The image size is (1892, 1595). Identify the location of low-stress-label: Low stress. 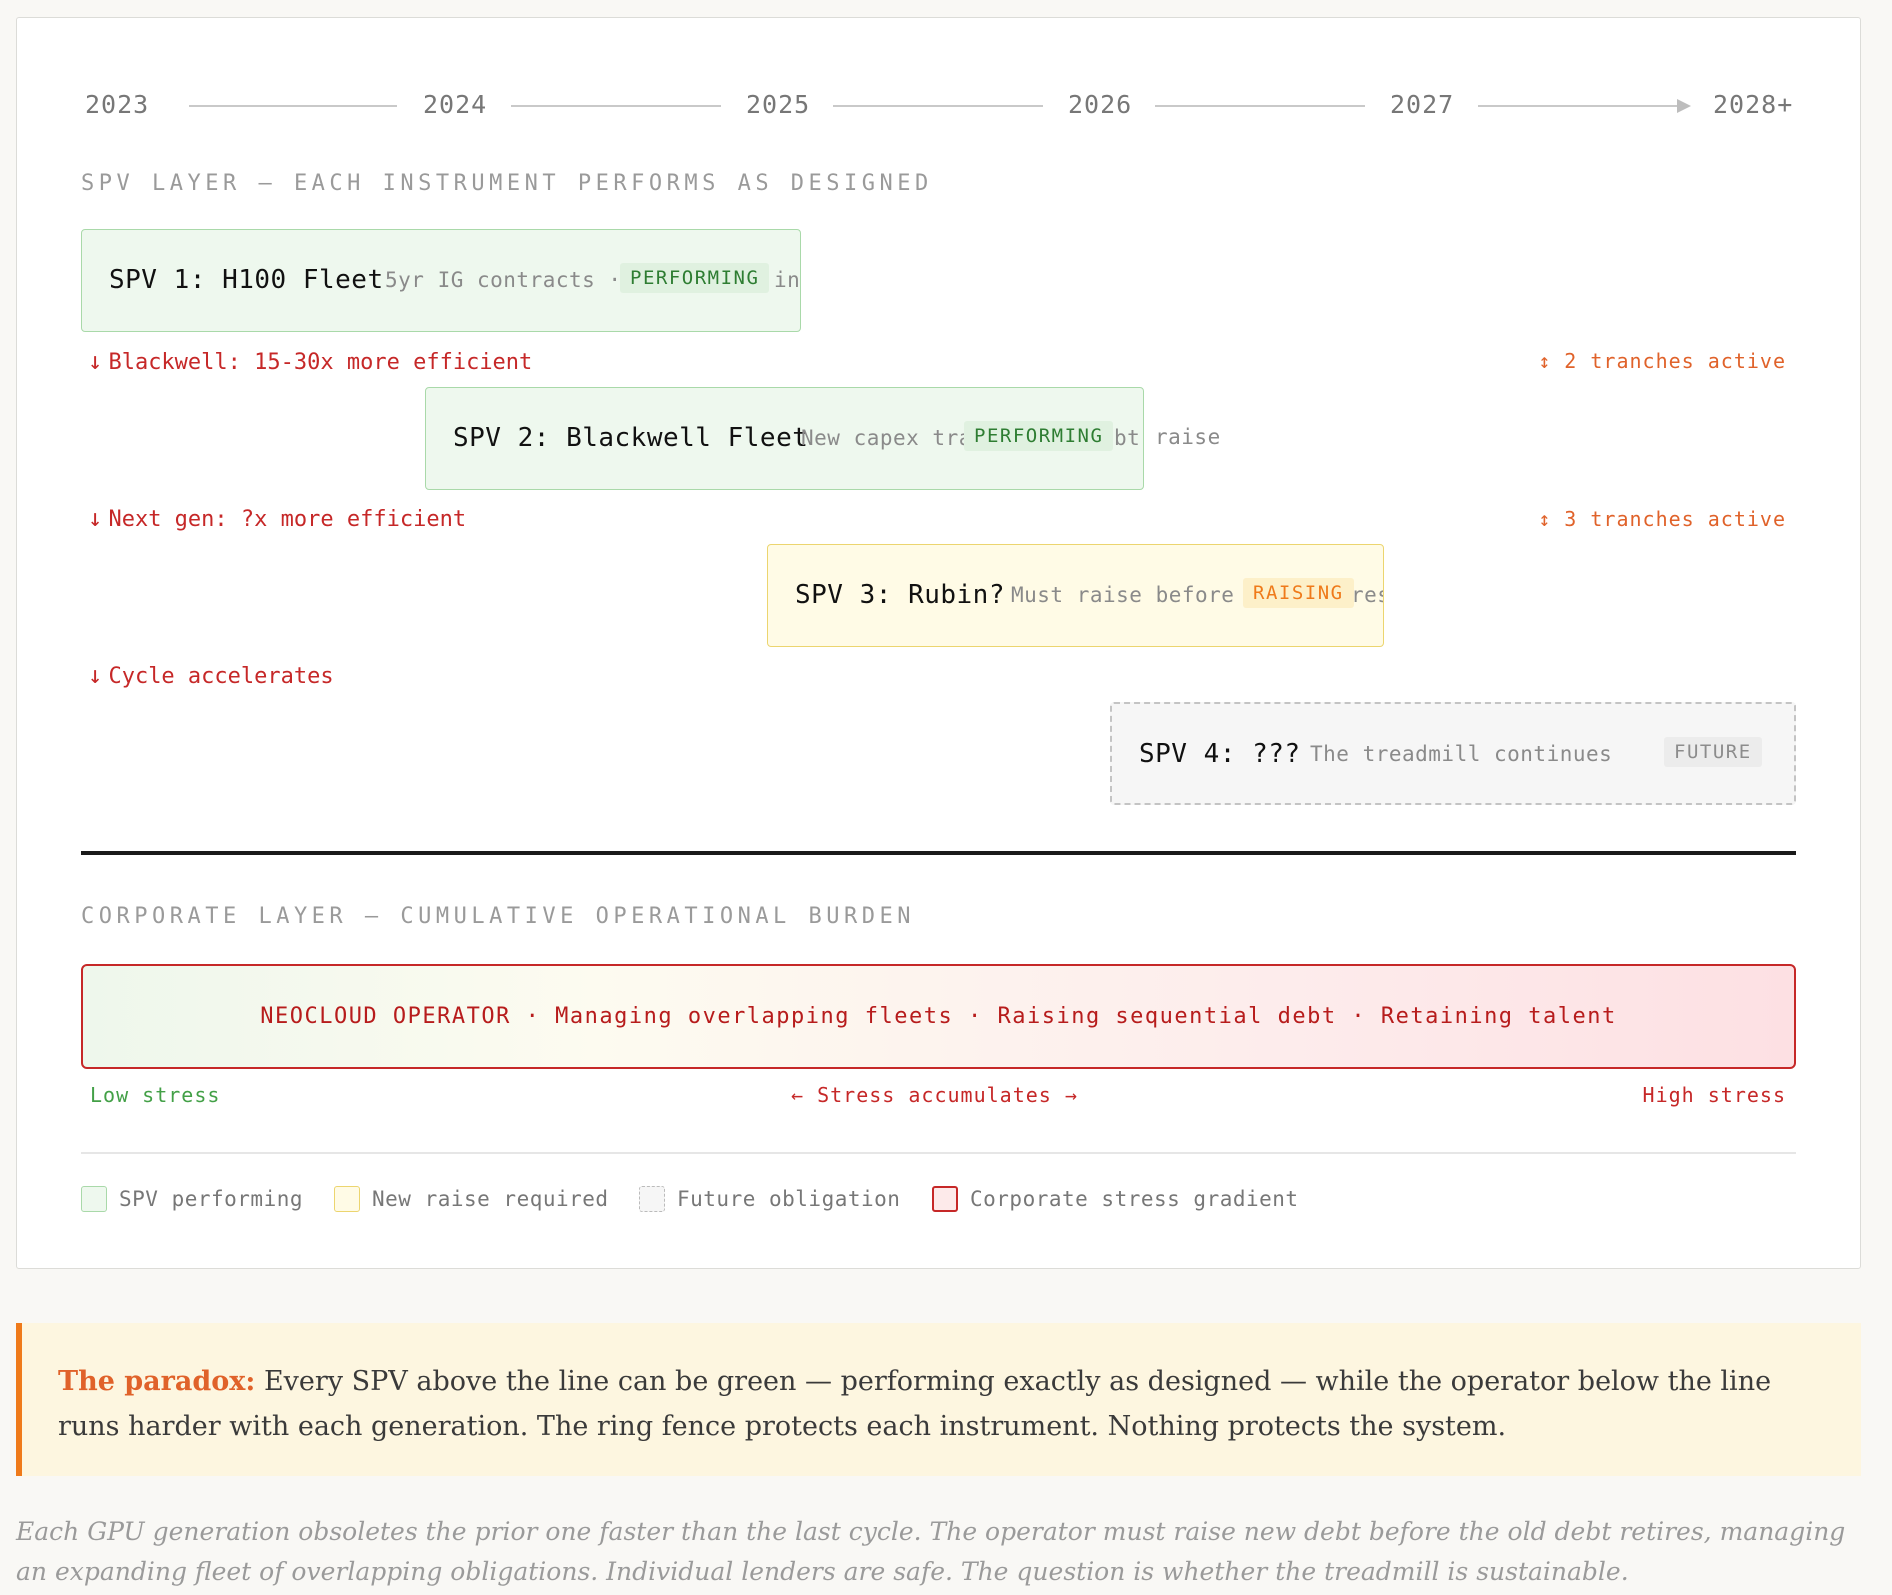
(155, 1095).